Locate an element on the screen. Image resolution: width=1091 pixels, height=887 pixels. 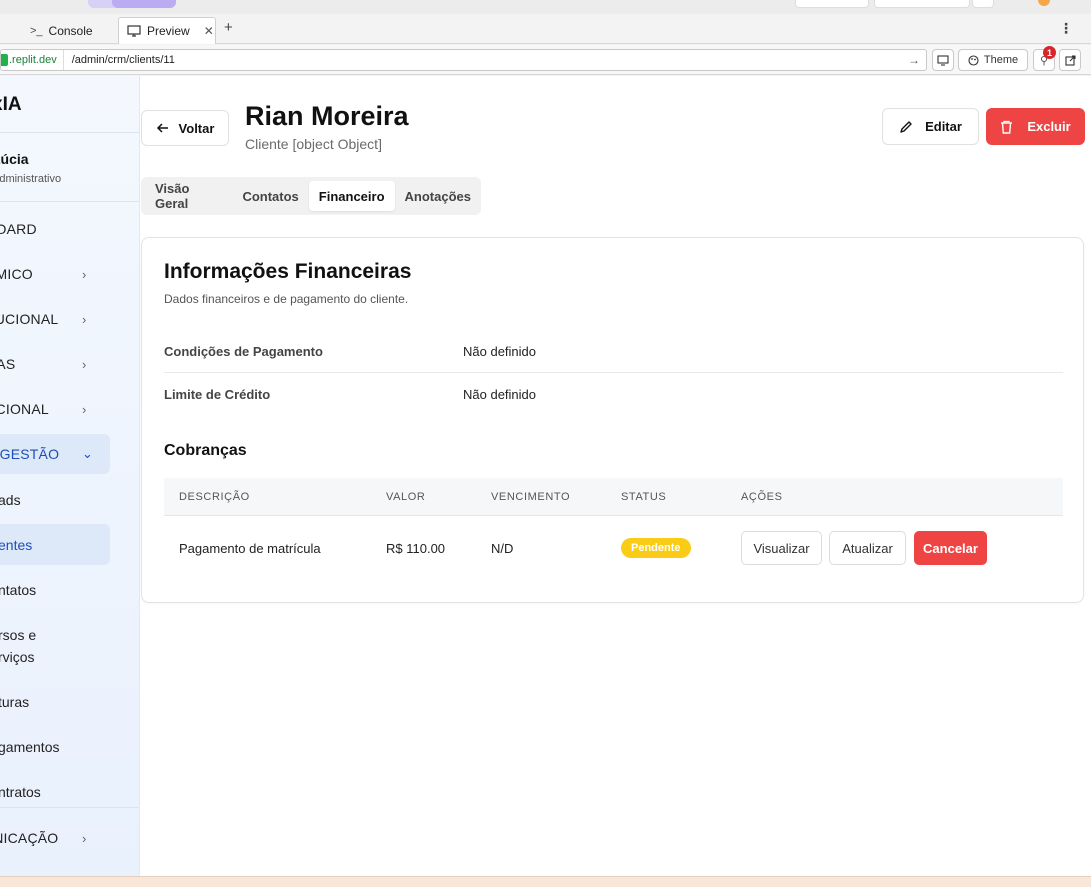
new-tab-button: + is located at coordinates (228, 27).